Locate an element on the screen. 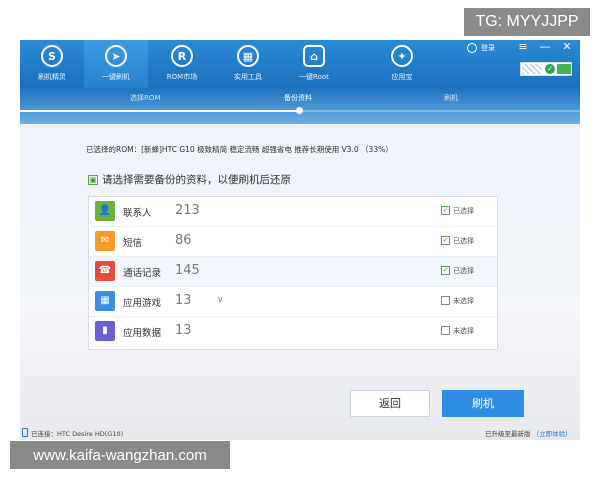 This screenshot has width=600, height=480. nav-label: 一键刷机 is located at coordinates (116, 77).